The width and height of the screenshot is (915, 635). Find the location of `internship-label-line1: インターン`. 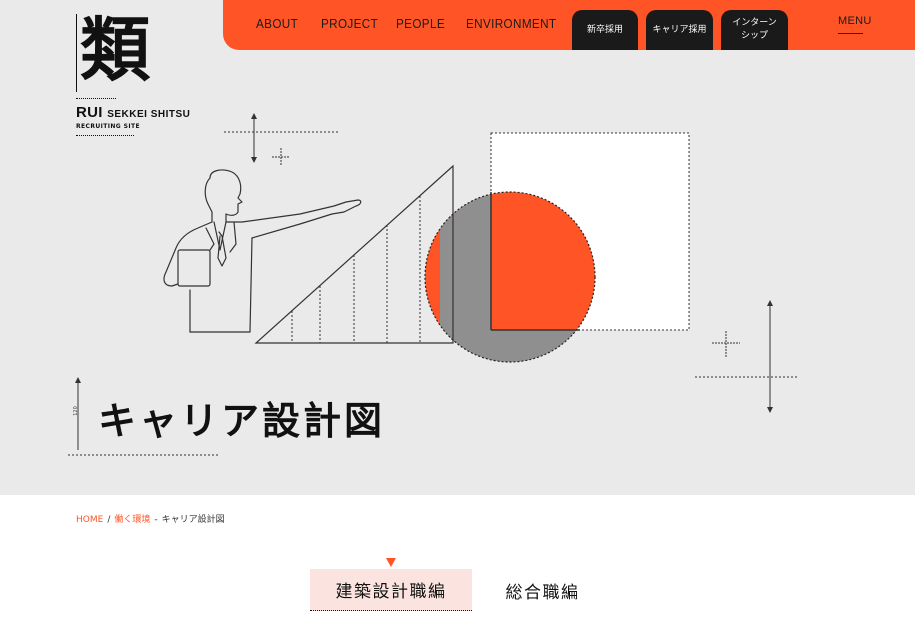

internship-label-line1: インターン is located at coordinates (754, 23).